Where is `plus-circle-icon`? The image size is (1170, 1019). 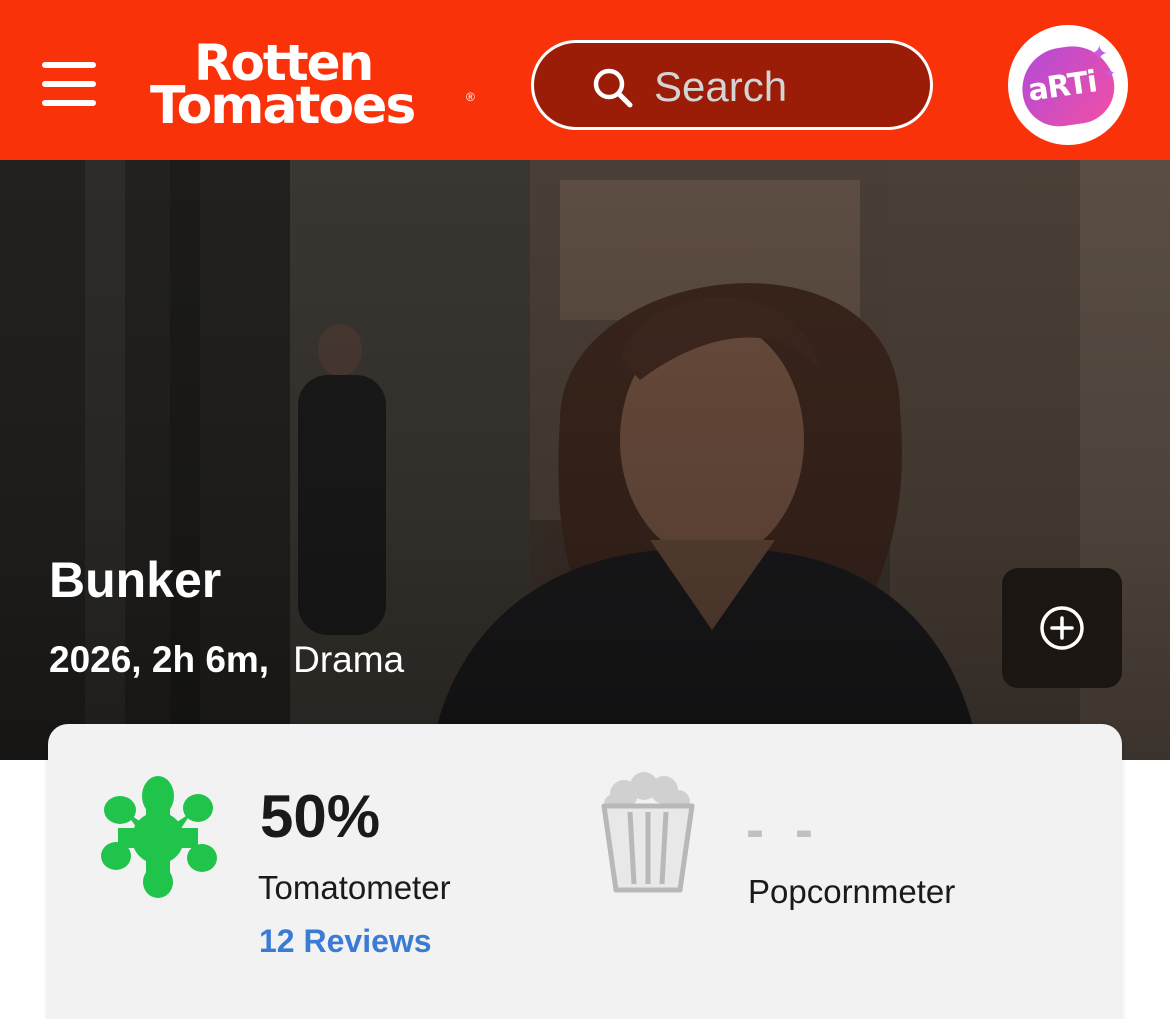 plus-circle-icon is located at coordinates (1062, 628).